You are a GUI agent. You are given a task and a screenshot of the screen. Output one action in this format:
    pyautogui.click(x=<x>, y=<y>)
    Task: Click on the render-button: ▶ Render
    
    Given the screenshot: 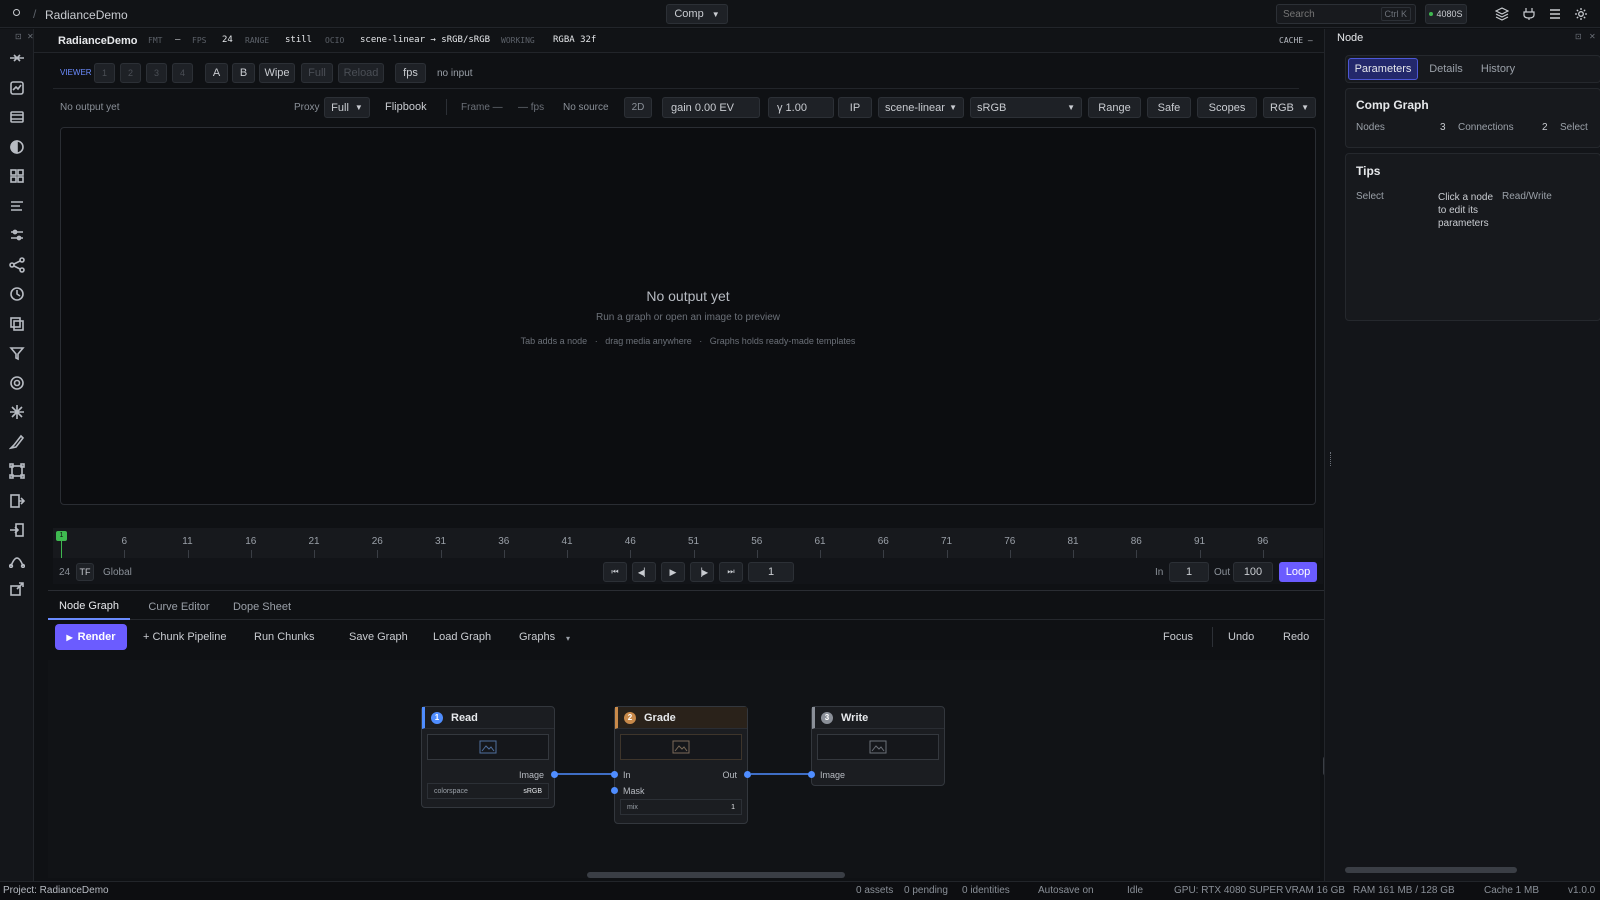 What is the action you would take?
    pyautogui.click(x=91, y=637)
    